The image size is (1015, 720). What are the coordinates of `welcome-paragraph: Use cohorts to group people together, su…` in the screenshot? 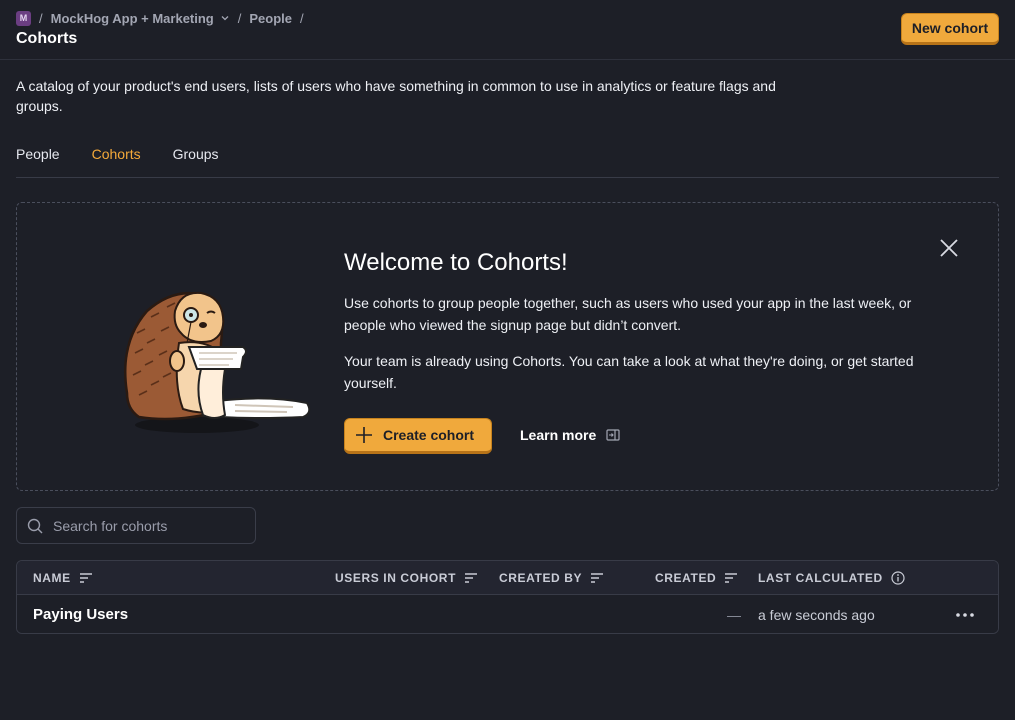 It's located at (628, 314).